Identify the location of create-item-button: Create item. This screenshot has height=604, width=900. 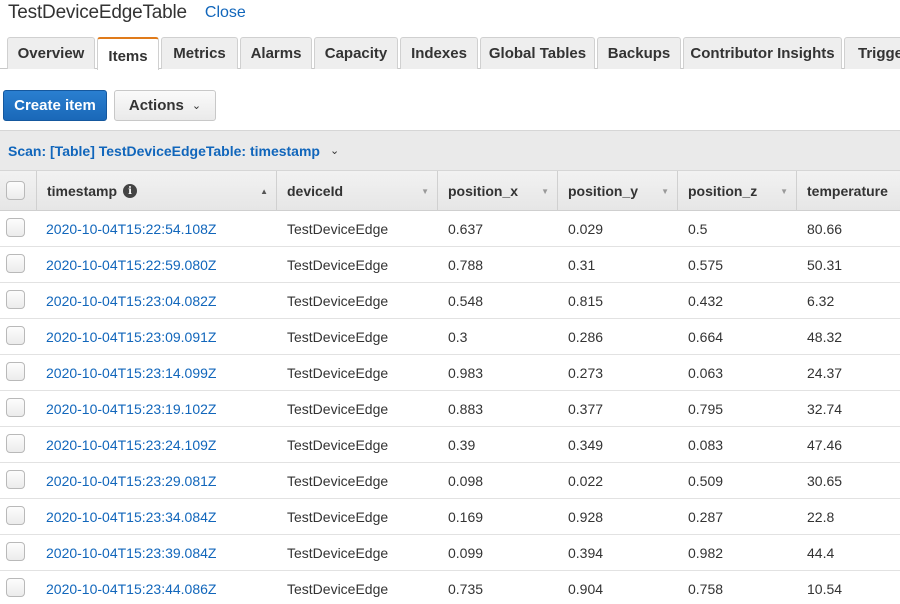
(55, 105).